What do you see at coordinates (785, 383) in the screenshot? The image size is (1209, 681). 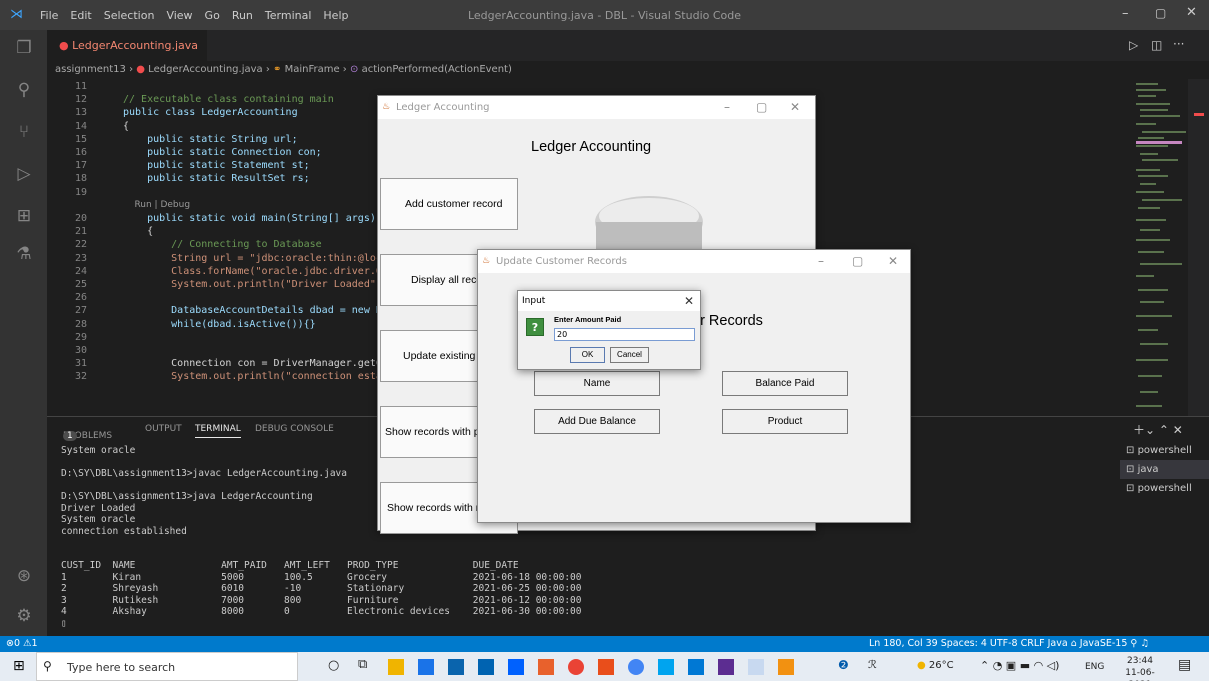 I see `balance-paid-button: Balance Paid` at bounding box center [785, 383].